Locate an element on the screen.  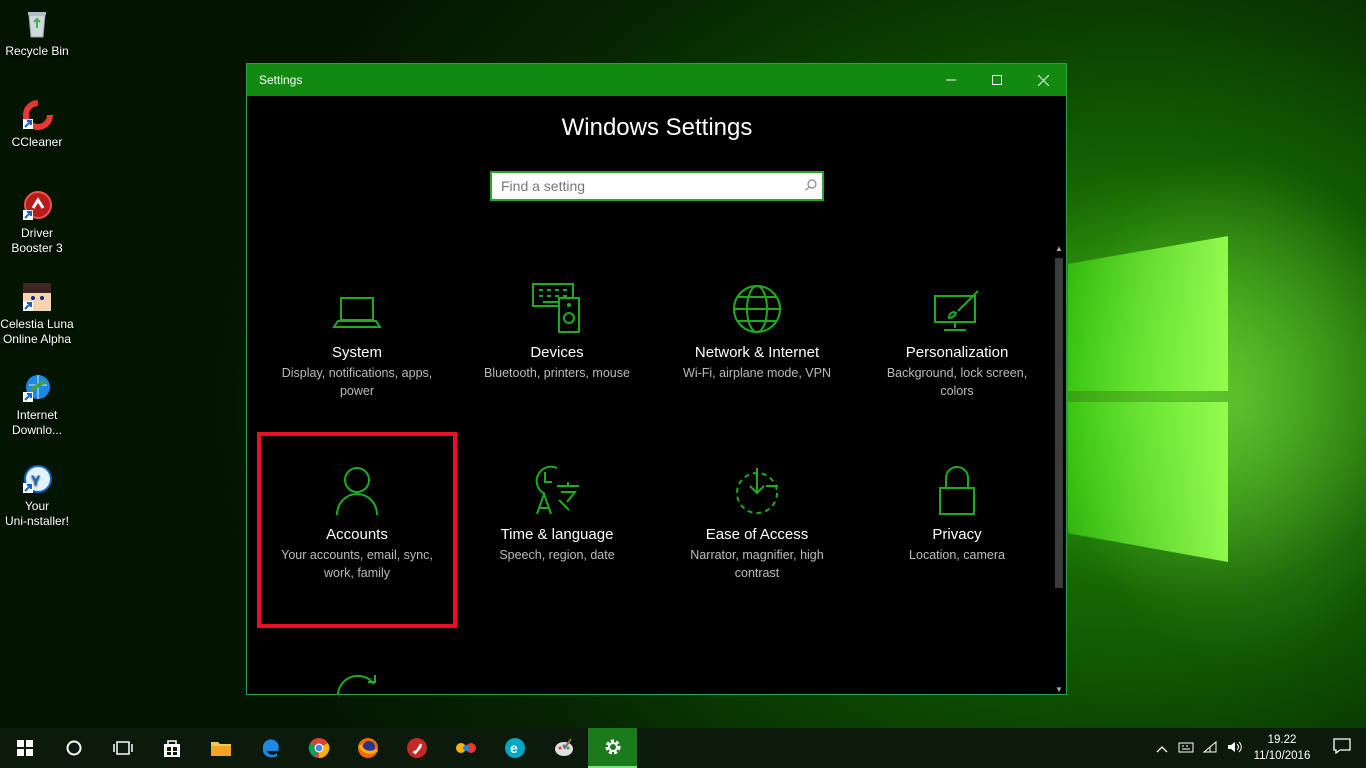
search-input is located at coordinates (646, 186).